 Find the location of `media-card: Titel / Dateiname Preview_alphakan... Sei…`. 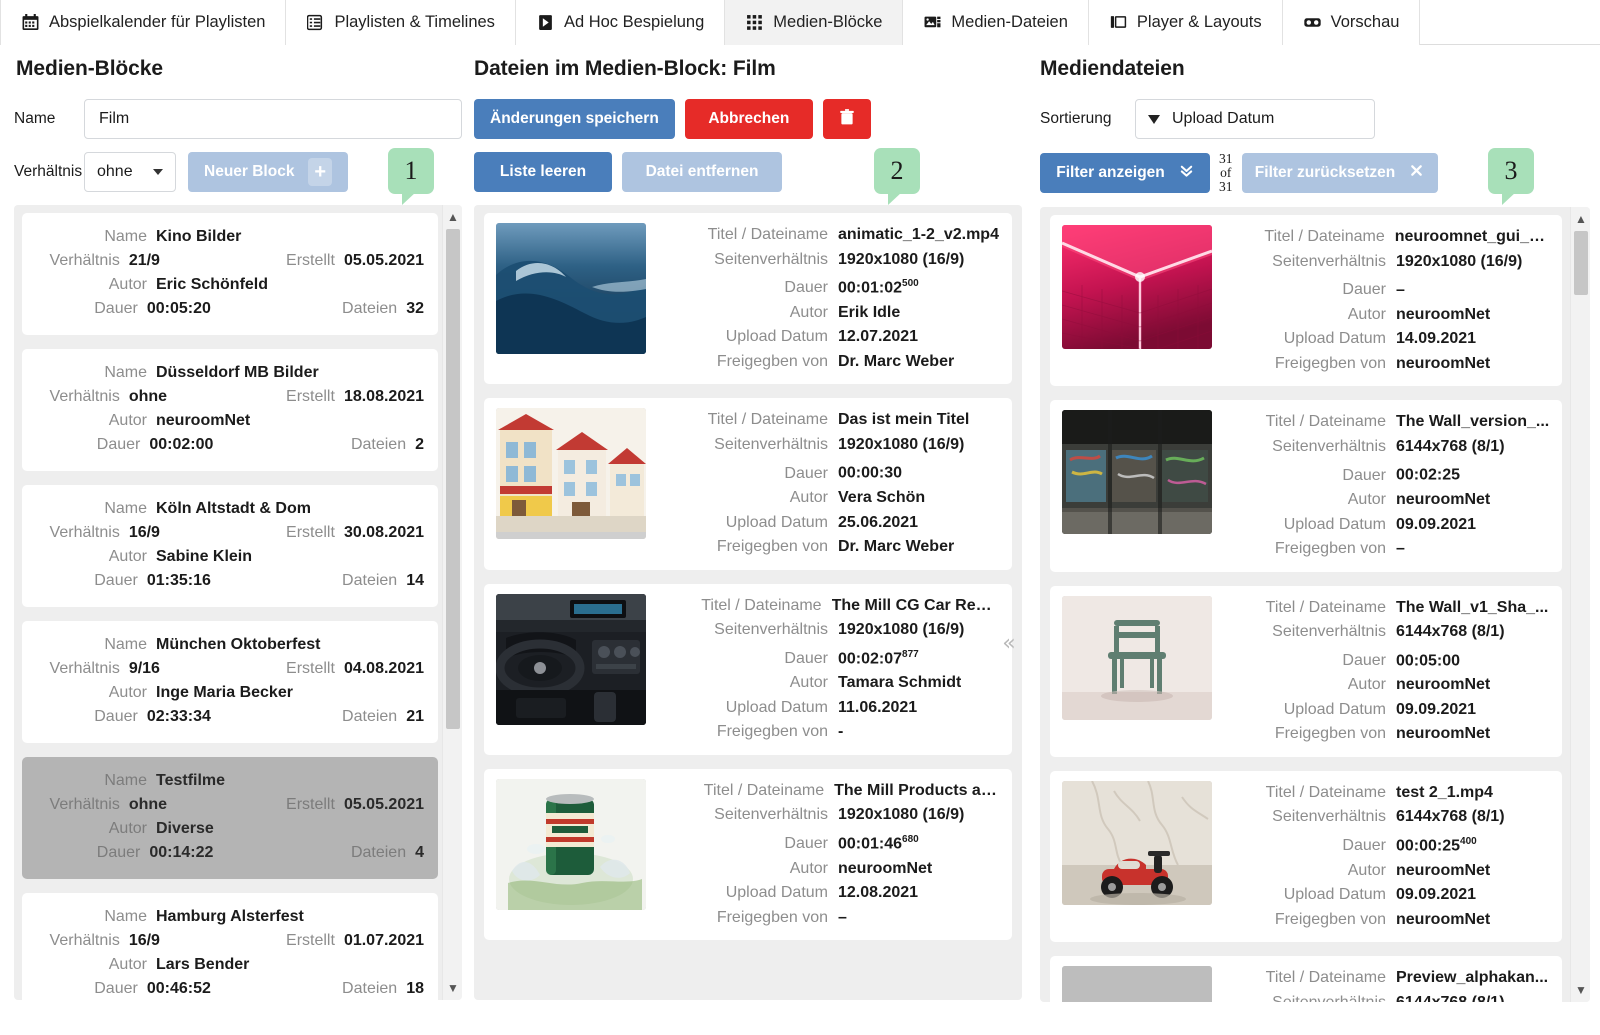

media-card: Titel / Dateiname Preview_alphakan... Sei… is located at coordinates (1306, 979).